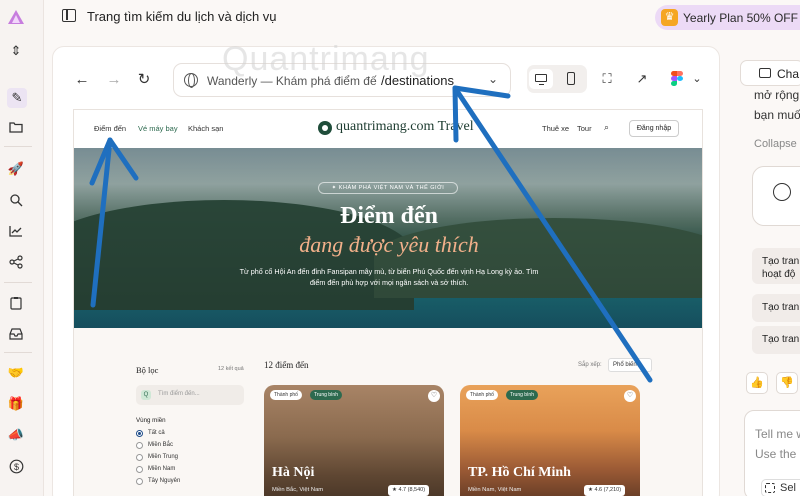 The height and width of the screenshot is (496, 800). I want to click on share-icon, so click(16, 262).